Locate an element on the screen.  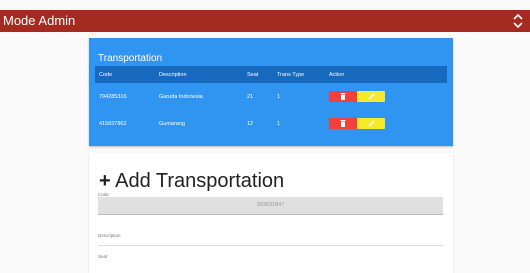
description-field is located at coordinates (270, 245).